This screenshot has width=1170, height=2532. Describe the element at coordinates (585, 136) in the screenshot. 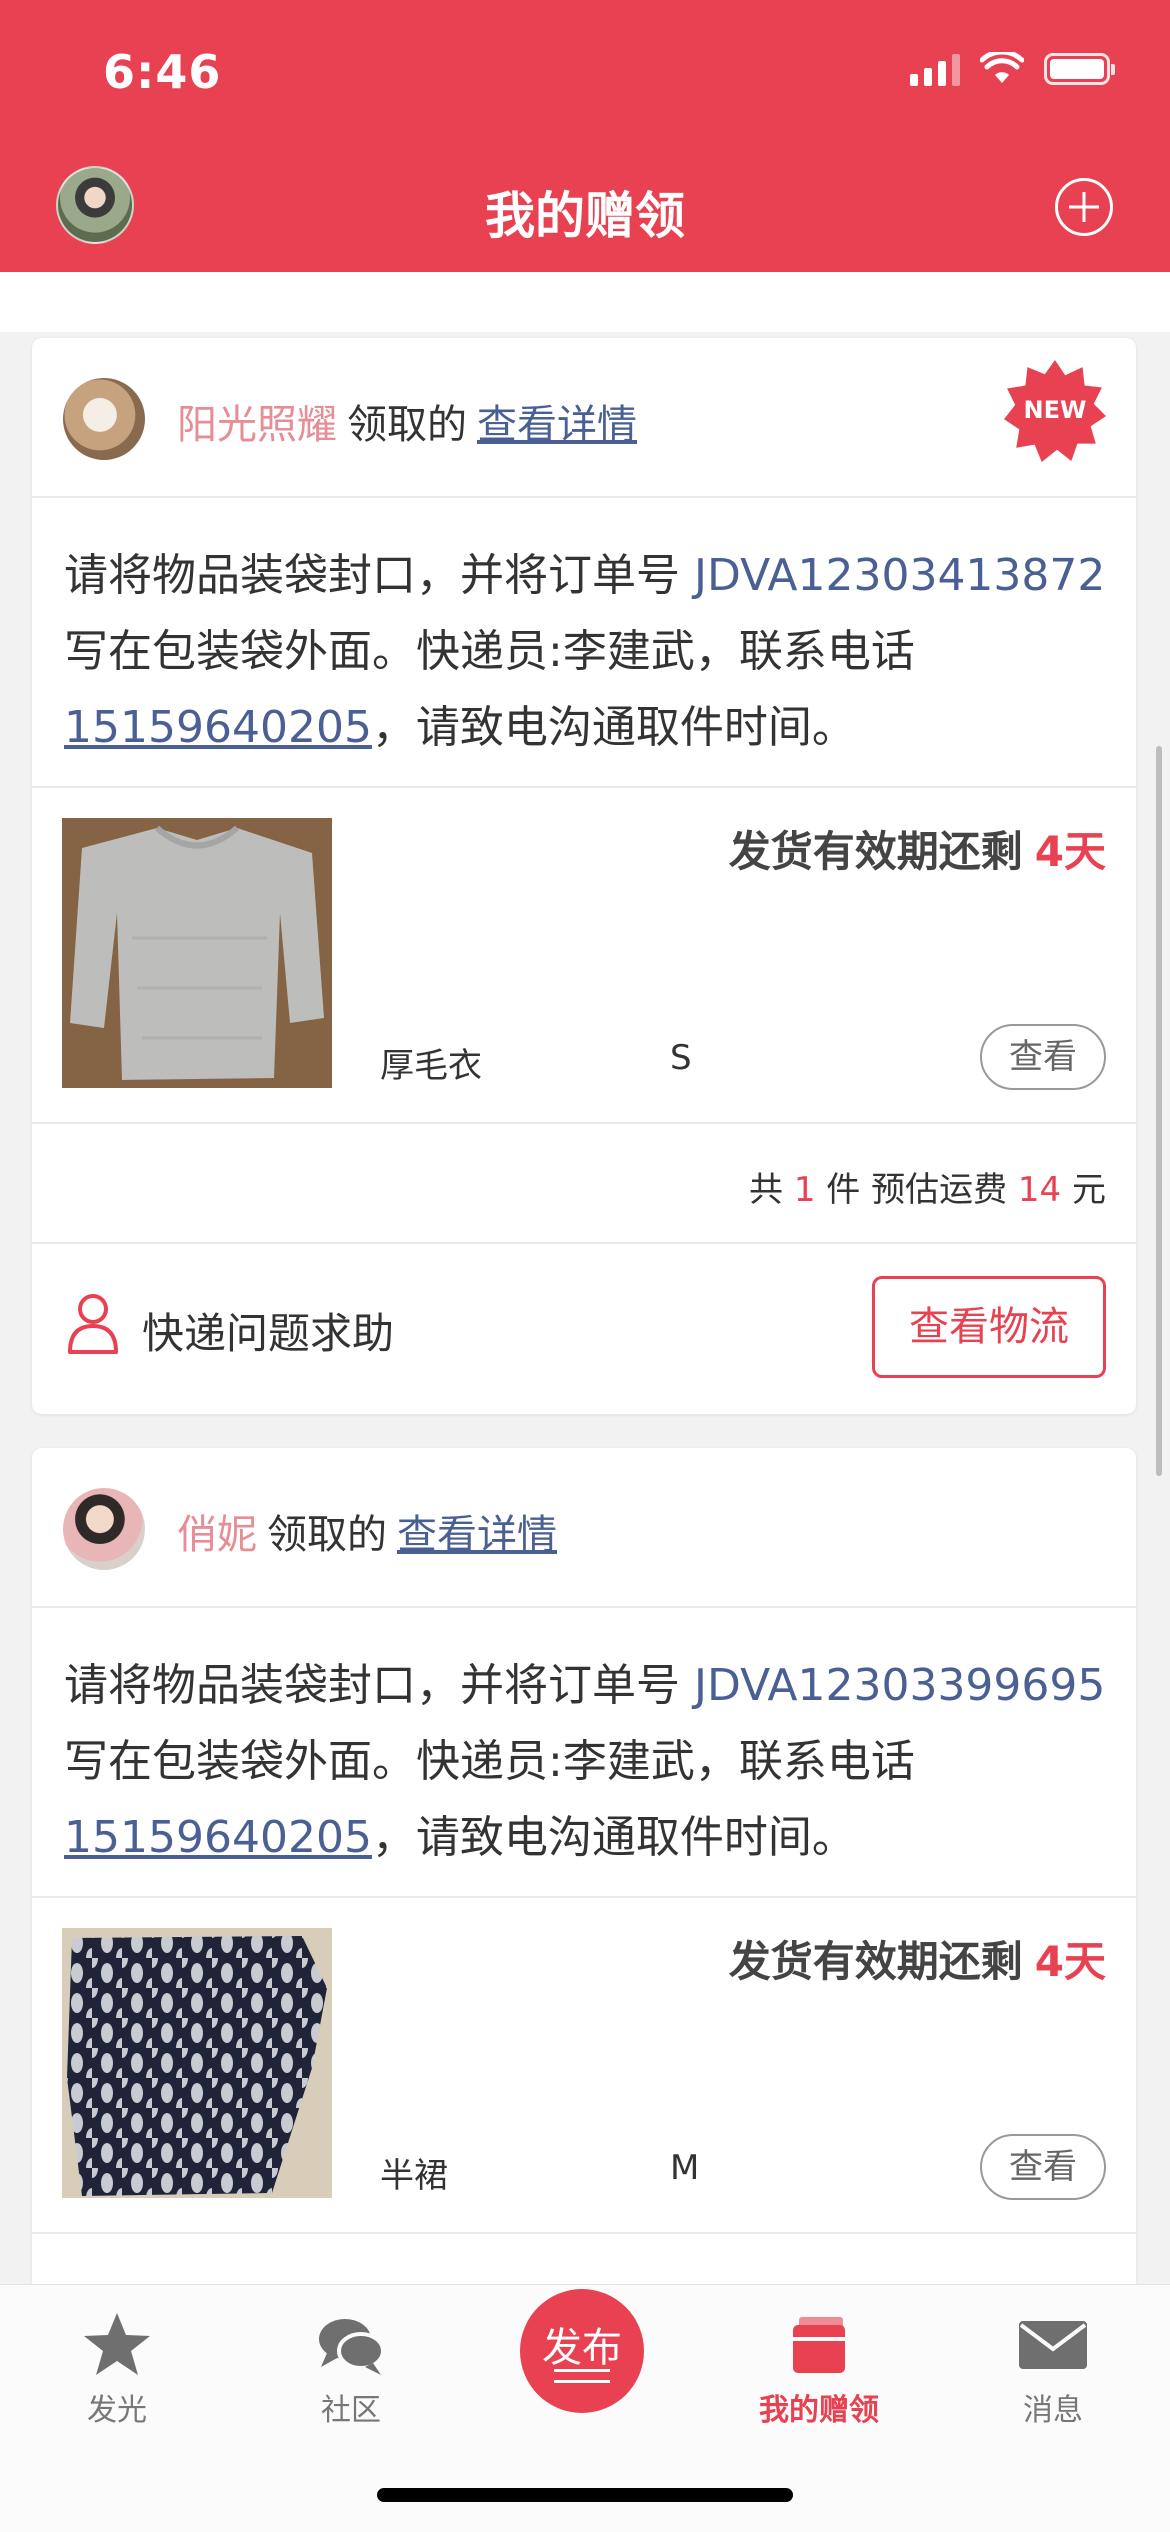

I see `app-header: 6:46 我的赠领` at that location.